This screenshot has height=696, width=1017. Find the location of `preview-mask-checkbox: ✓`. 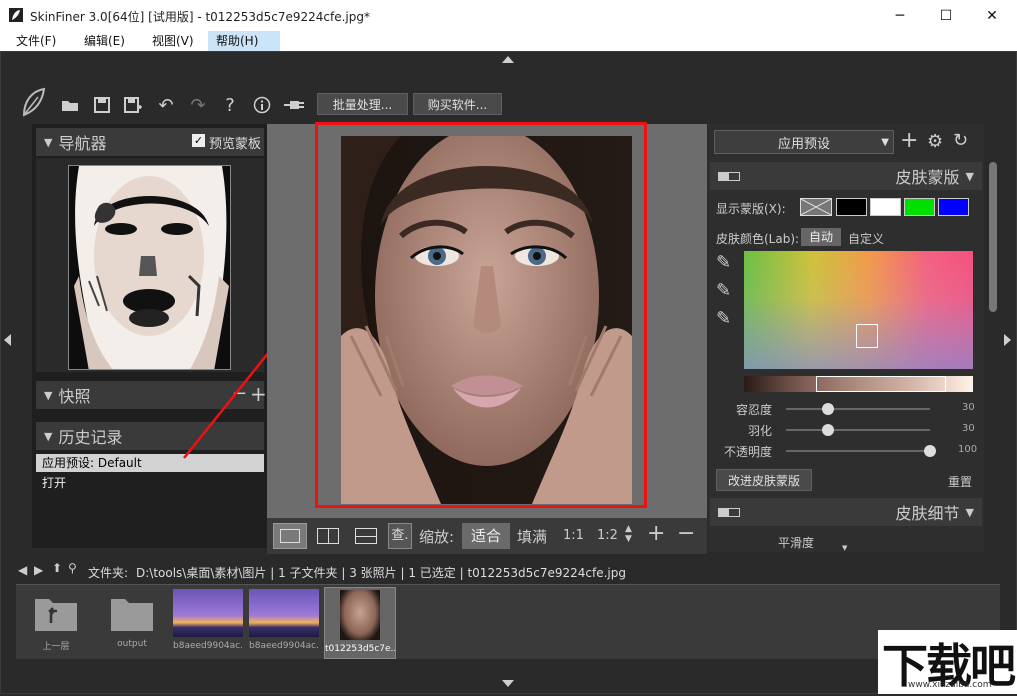

preview-mask-checkbox: ✓ is located at coordinates (198, 140).